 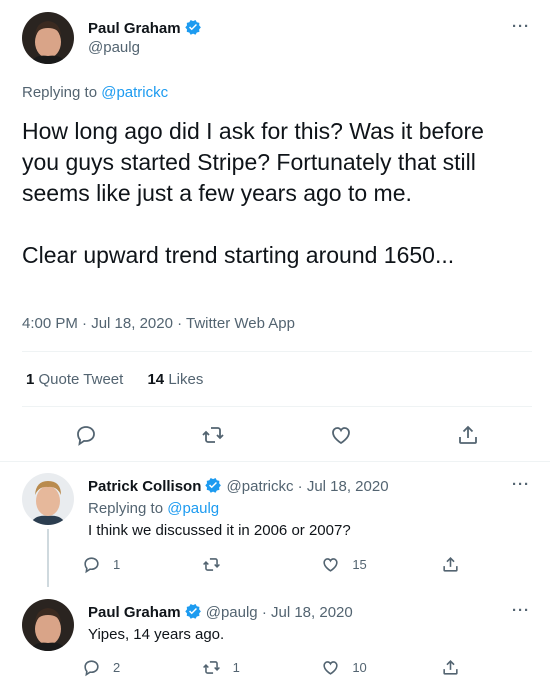 What do you see at coordinates (154, 508) in the screenshot?
I see `replying-to: Replying to @paulg` at bounding box center [154, 508].